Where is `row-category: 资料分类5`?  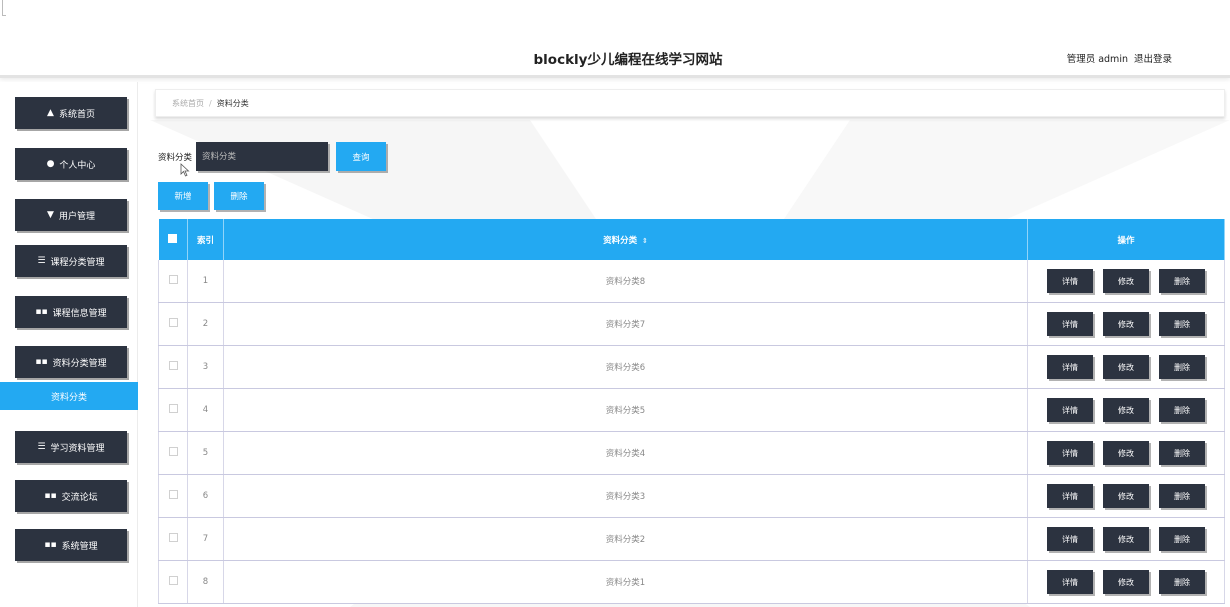
row-category: 资料分类5 is located at coordinates (625, 410).